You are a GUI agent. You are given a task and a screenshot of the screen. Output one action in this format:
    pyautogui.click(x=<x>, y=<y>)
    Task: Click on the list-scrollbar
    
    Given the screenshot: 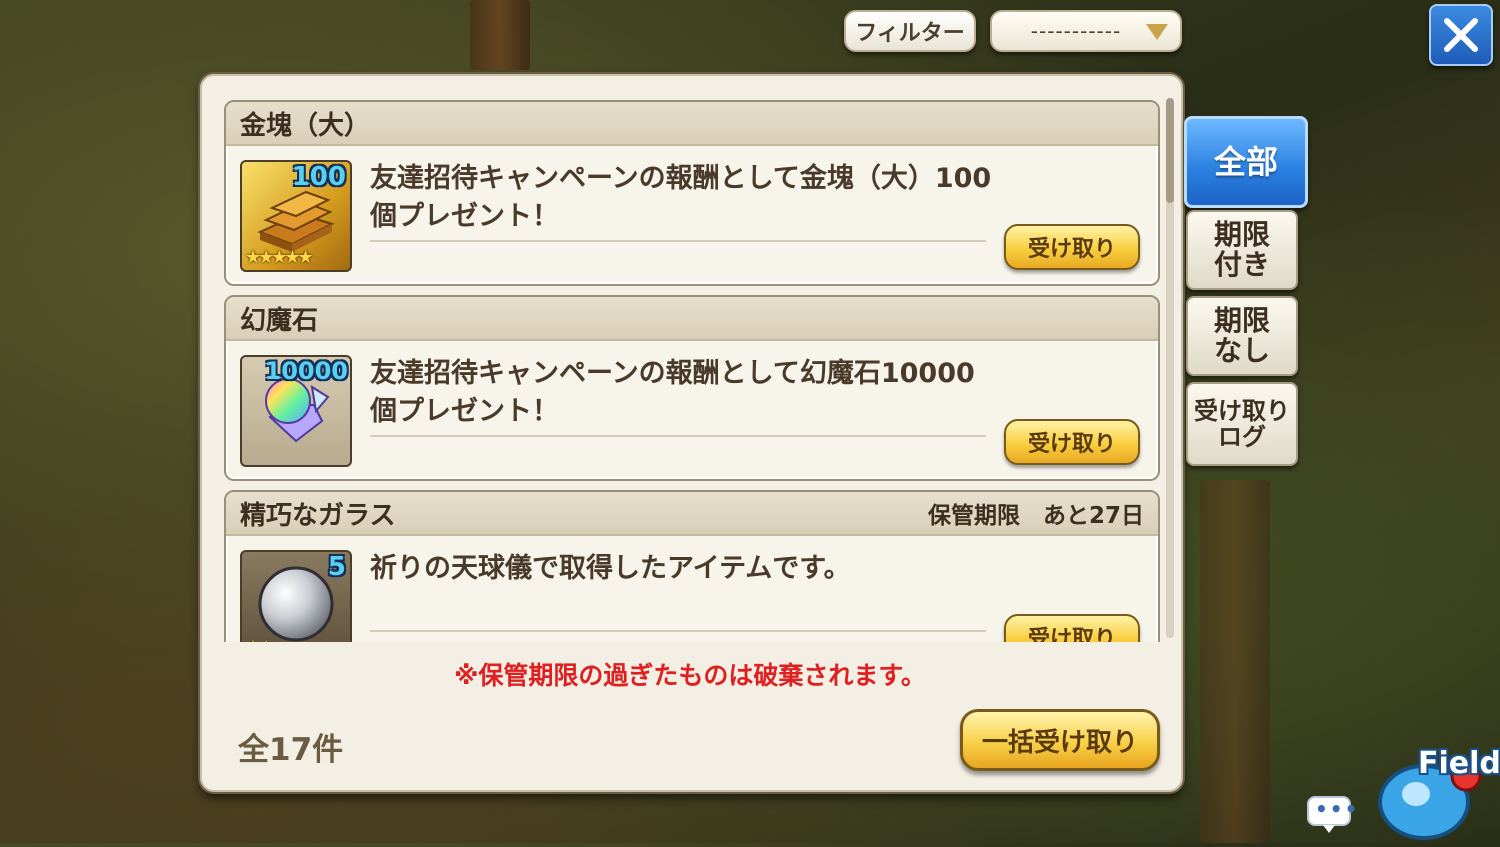 What is the action you would take?
    pyautogui.click(x=1170, y=368)
    